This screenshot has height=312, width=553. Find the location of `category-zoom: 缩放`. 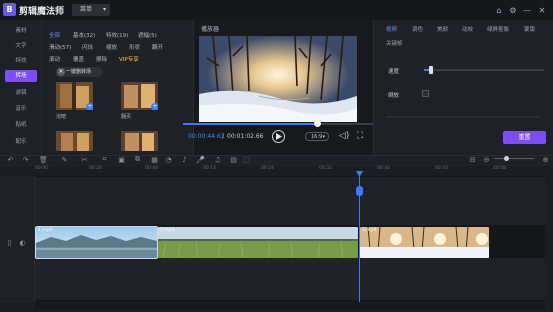

category-zoom: 缩放 is located at coordinates (111, 47).